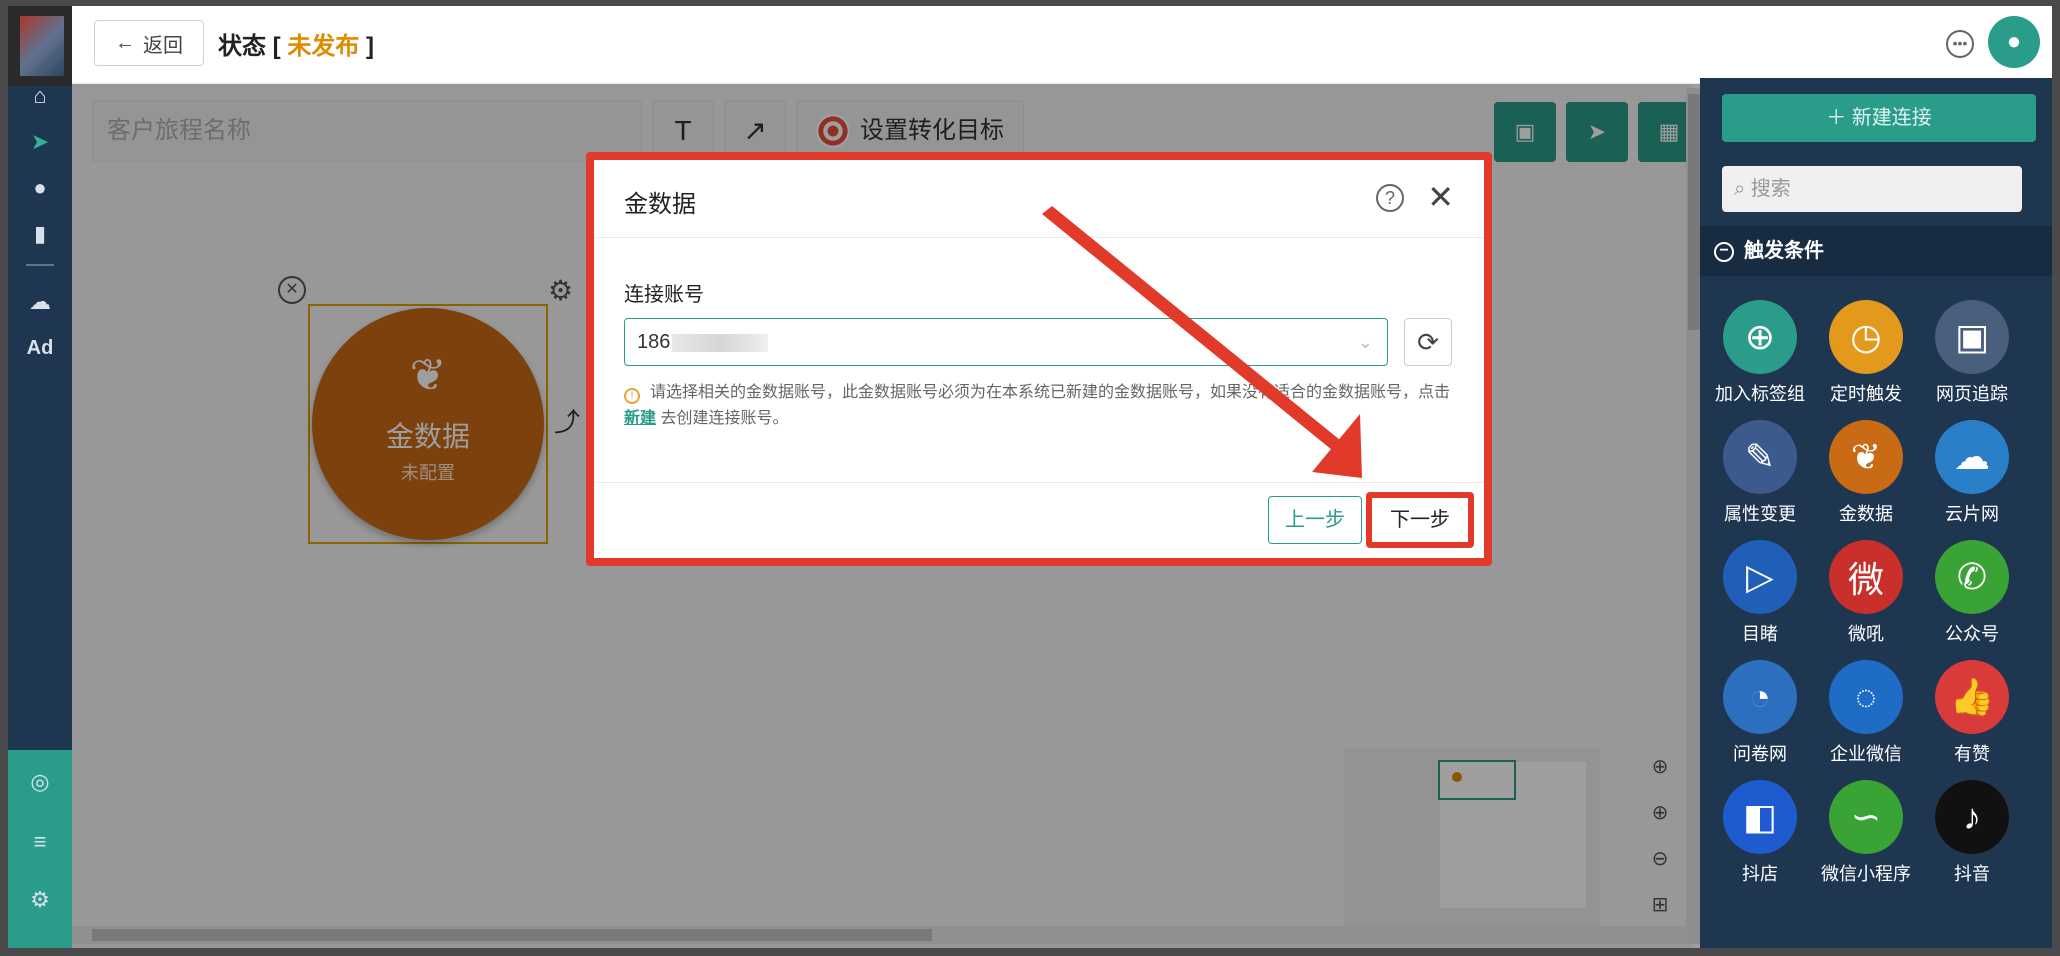 The height and width of the screenshot is (956, 2060). What do you see at coordinates (1760, 697) in the screenshot?
I see `wenjuan-icon: ◔` at bounding box center [1760, 697].